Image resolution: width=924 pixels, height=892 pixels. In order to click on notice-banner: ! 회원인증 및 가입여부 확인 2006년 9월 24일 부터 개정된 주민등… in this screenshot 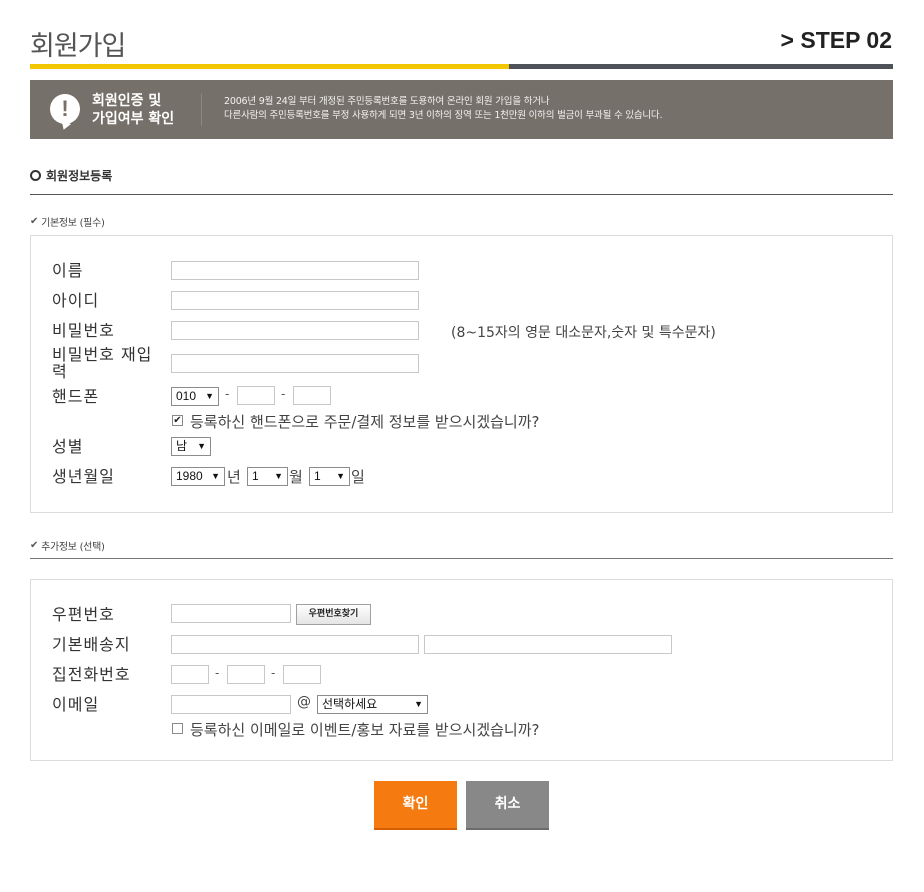, I will do `click(461, 109)`.